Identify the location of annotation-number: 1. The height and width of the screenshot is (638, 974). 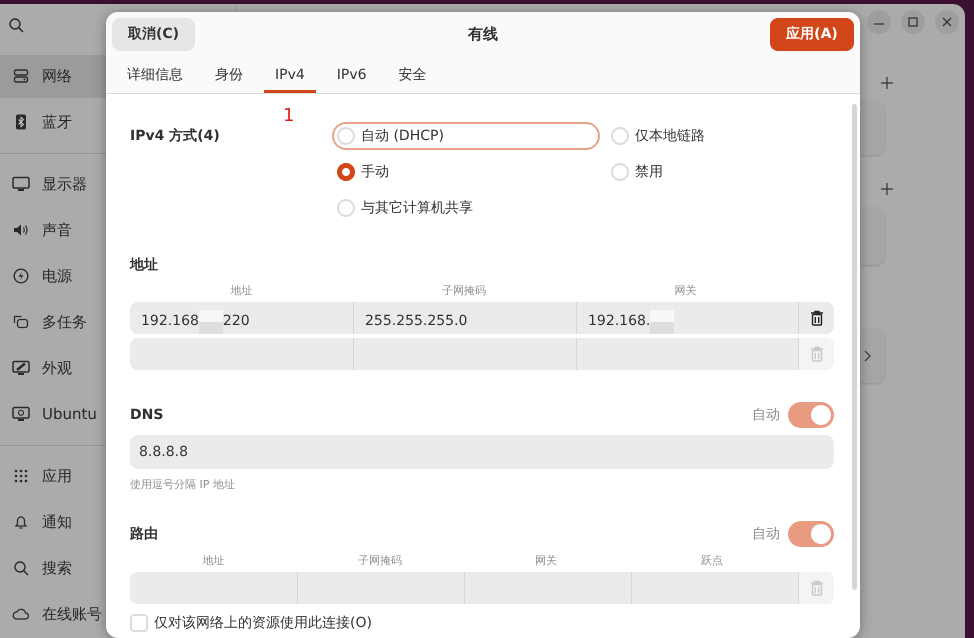
(288, 115).